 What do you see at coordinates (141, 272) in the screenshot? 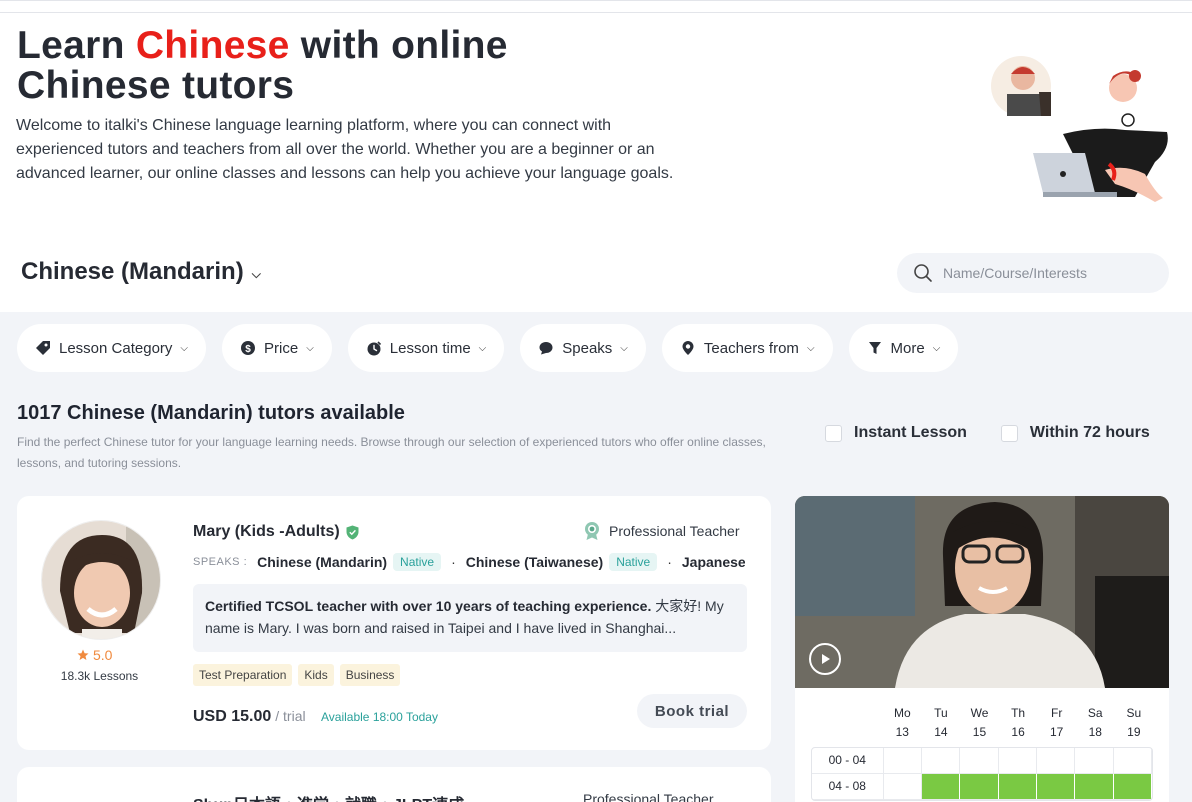
I see `language-selector: Chinese (Mandarin) ⌵` at bounding box center [141, 272].